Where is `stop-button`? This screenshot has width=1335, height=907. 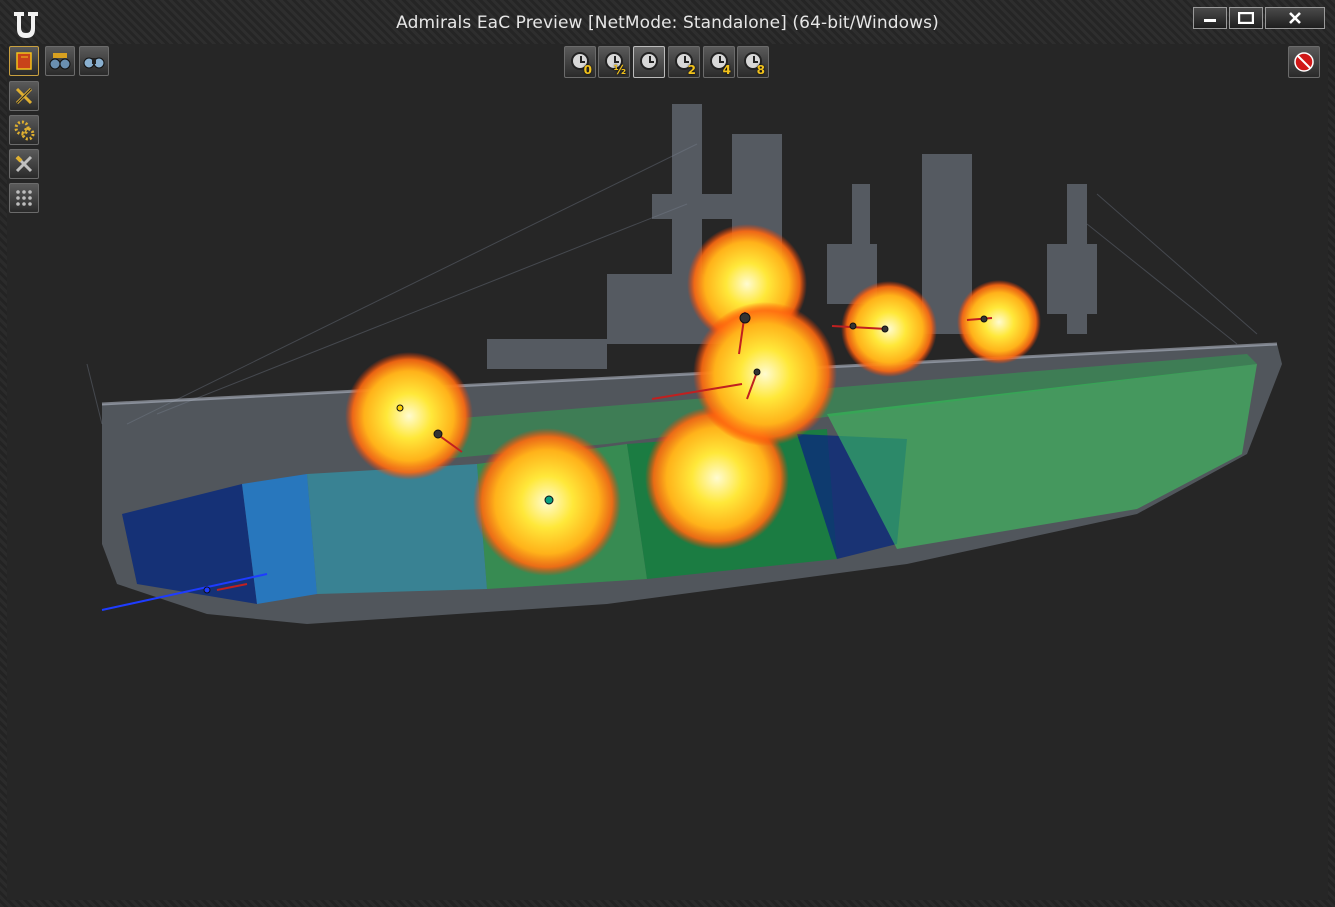 stop-button is located at coordinates (1304, 62).